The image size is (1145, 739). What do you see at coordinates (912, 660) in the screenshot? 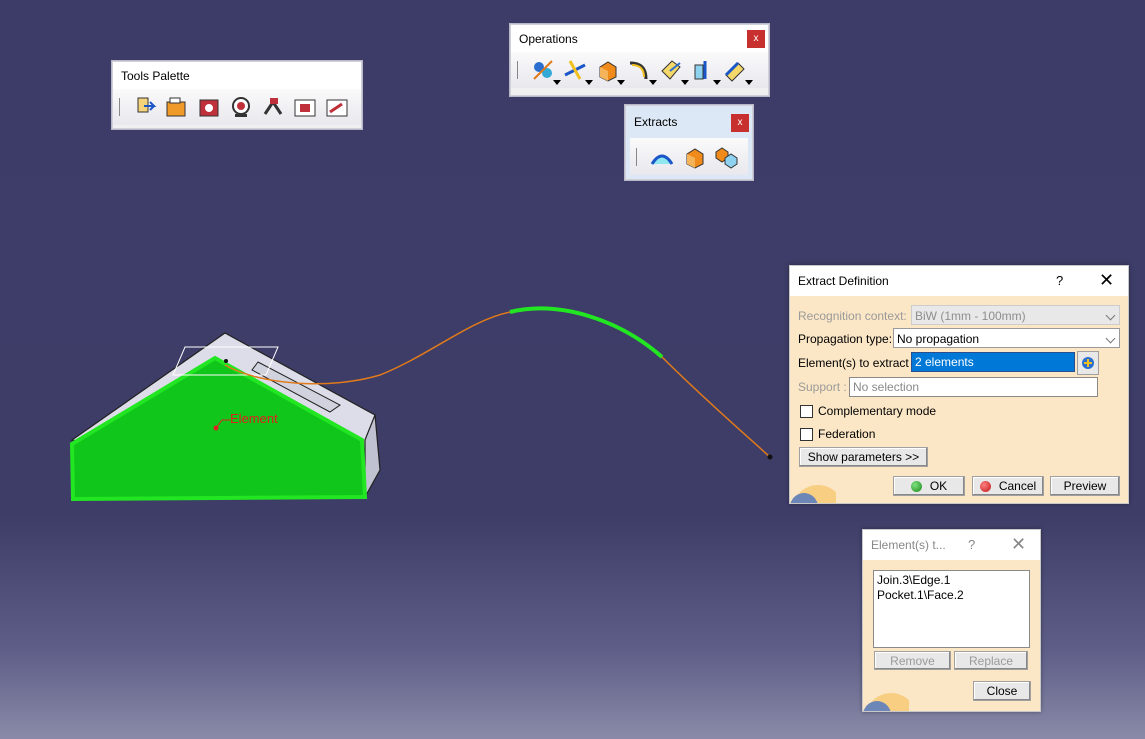
I see `remove-button: Remove` at bounding box center [912, 660].